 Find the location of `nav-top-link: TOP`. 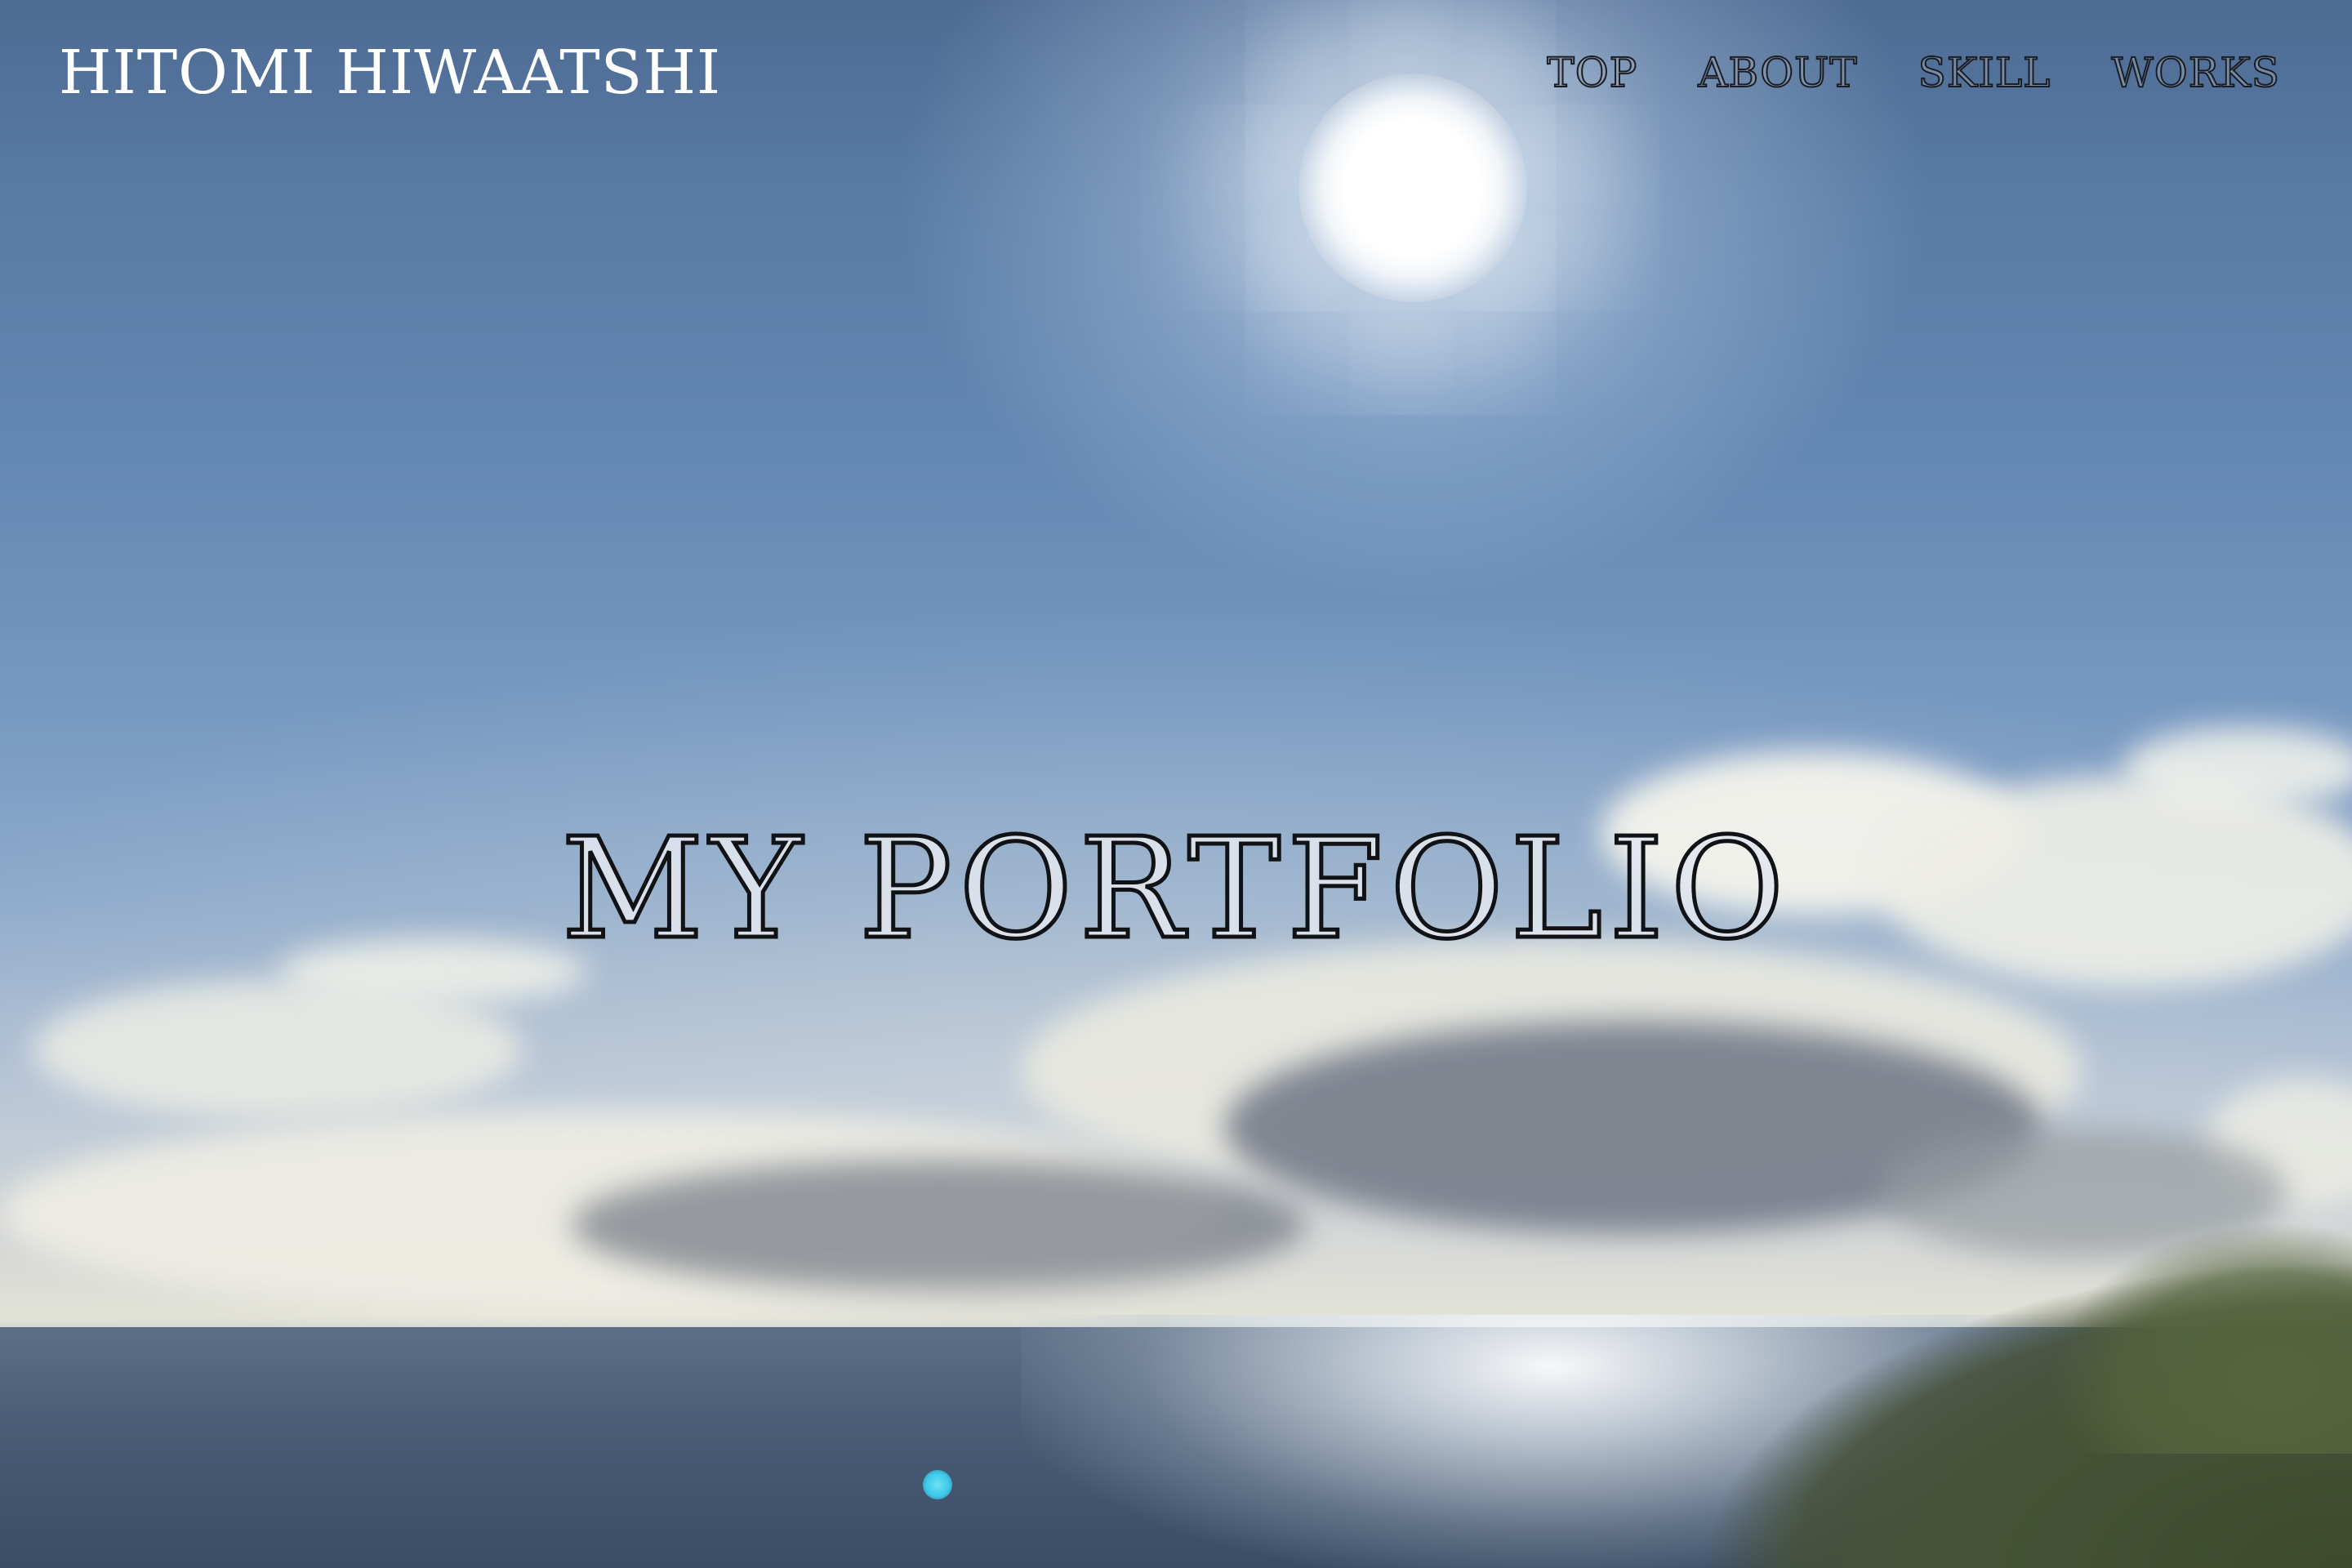

nav-top-link: TOP is located at coordinates (1591, 72).